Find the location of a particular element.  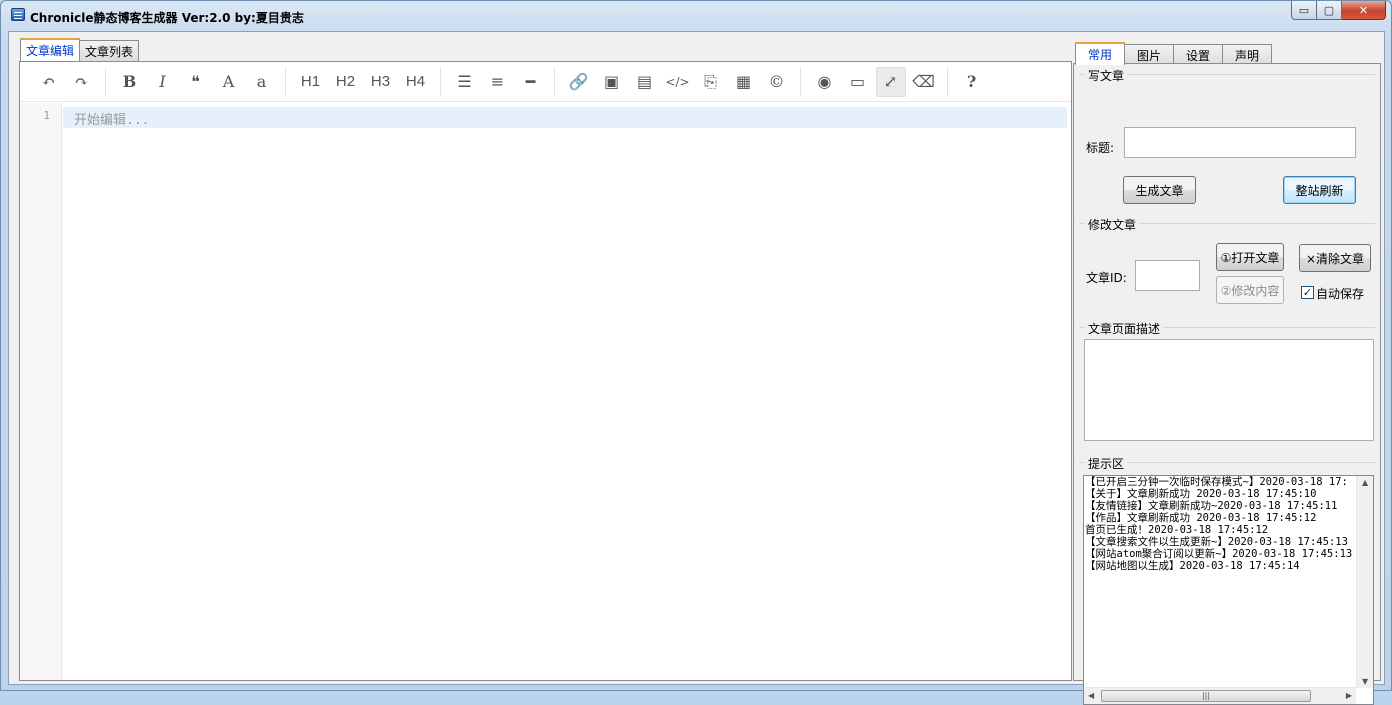

open-article-button: ①打开文章 is located at coordinates (1250, 257).